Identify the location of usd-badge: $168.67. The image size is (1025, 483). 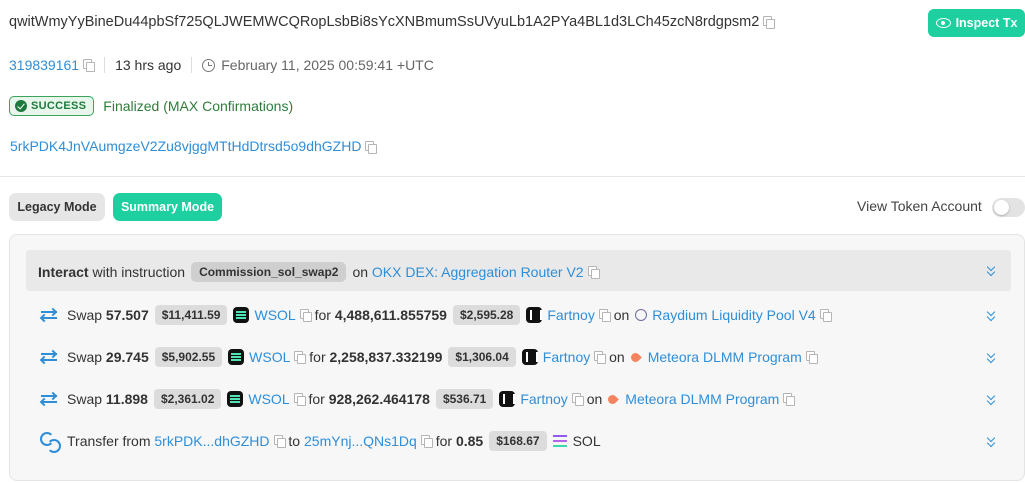
(518, 441).